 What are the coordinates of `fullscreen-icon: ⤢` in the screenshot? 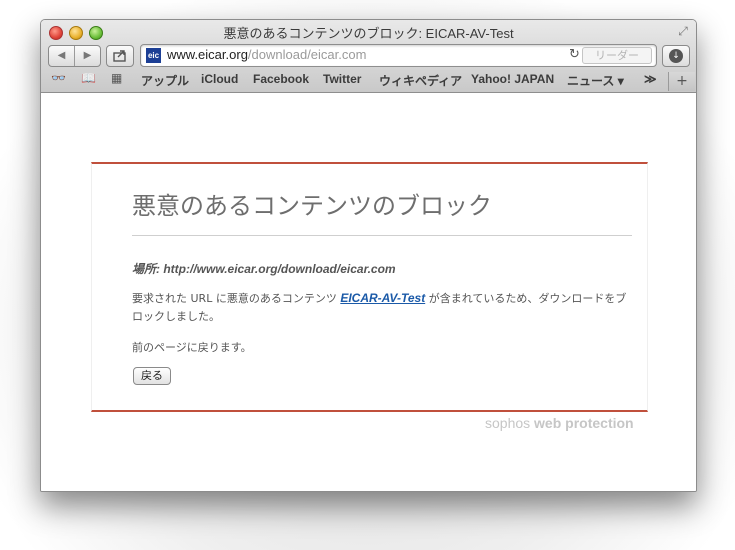 It's located at (683, 31).